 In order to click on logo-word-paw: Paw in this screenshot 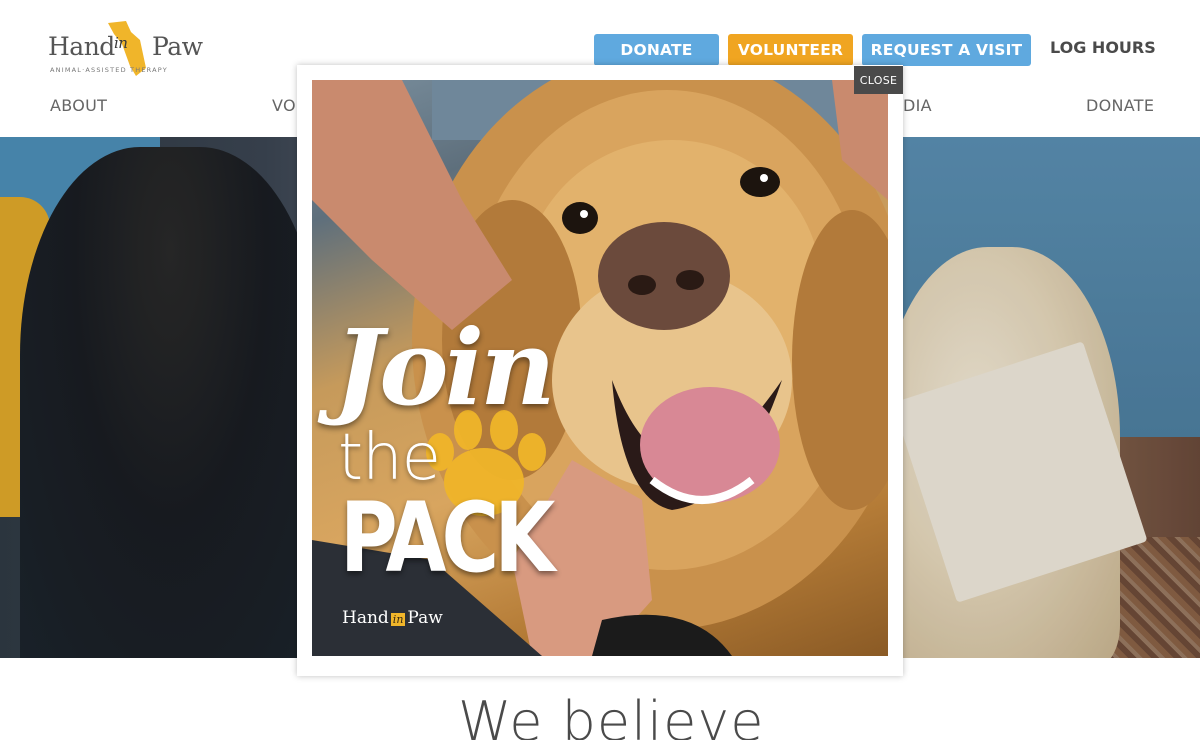, I will do `click(177, 46)`.